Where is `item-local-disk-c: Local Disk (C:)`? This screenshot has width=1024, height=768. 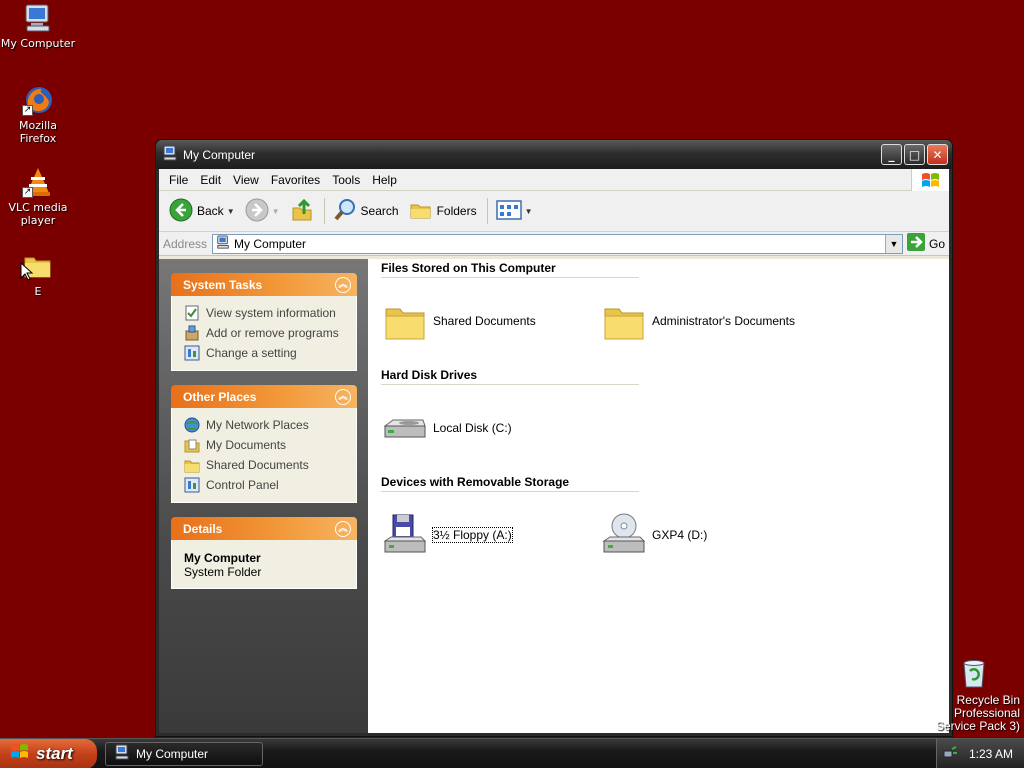 item-local-disk-c: Local Disk (C:) is located at coordinates (490, 428).